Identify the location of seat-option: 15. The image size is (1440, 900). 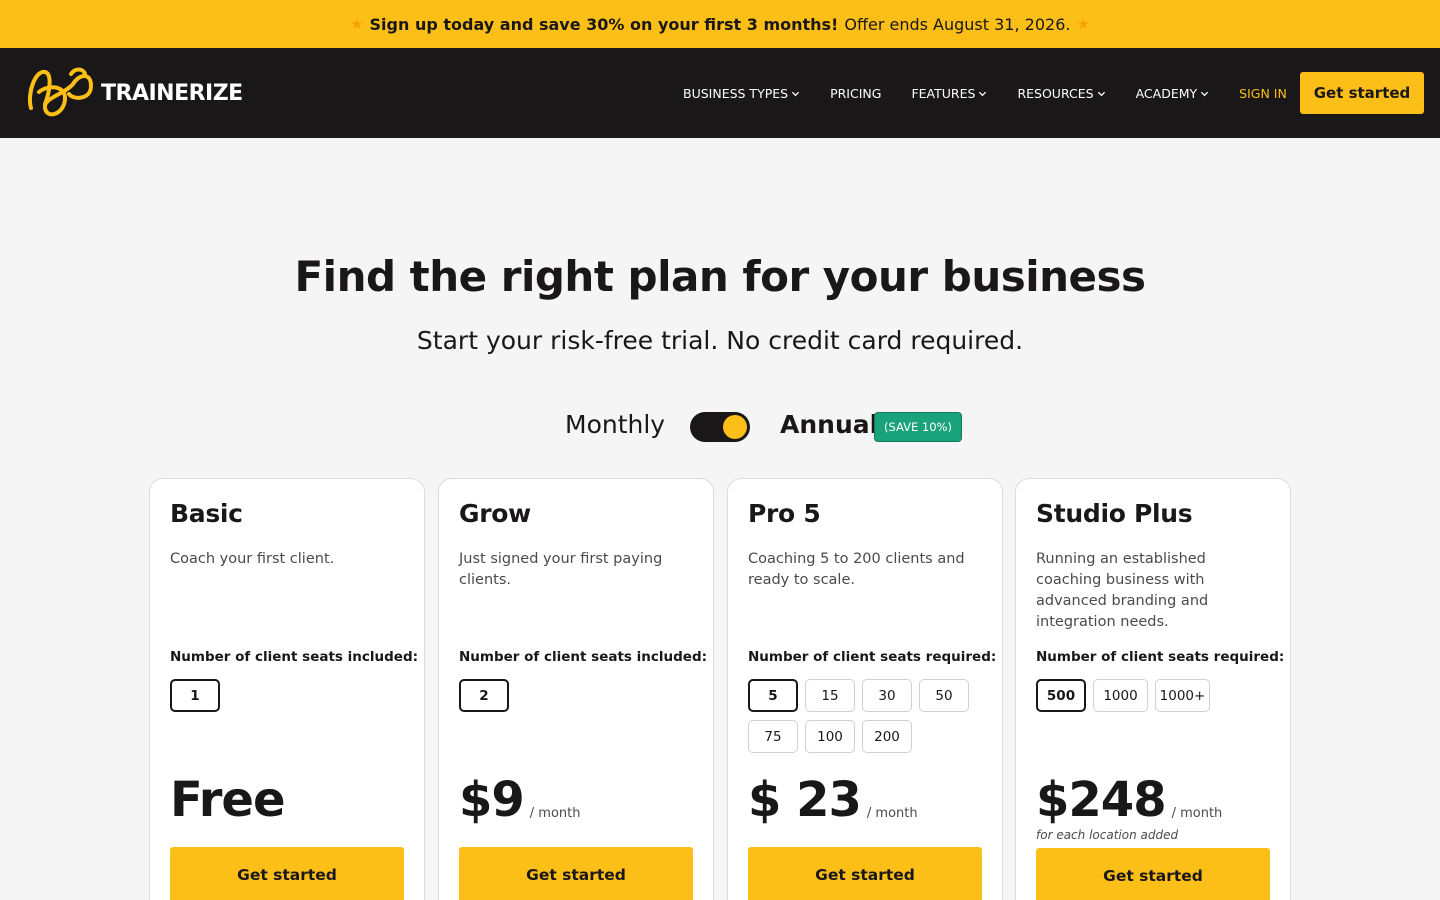
(830, 695).